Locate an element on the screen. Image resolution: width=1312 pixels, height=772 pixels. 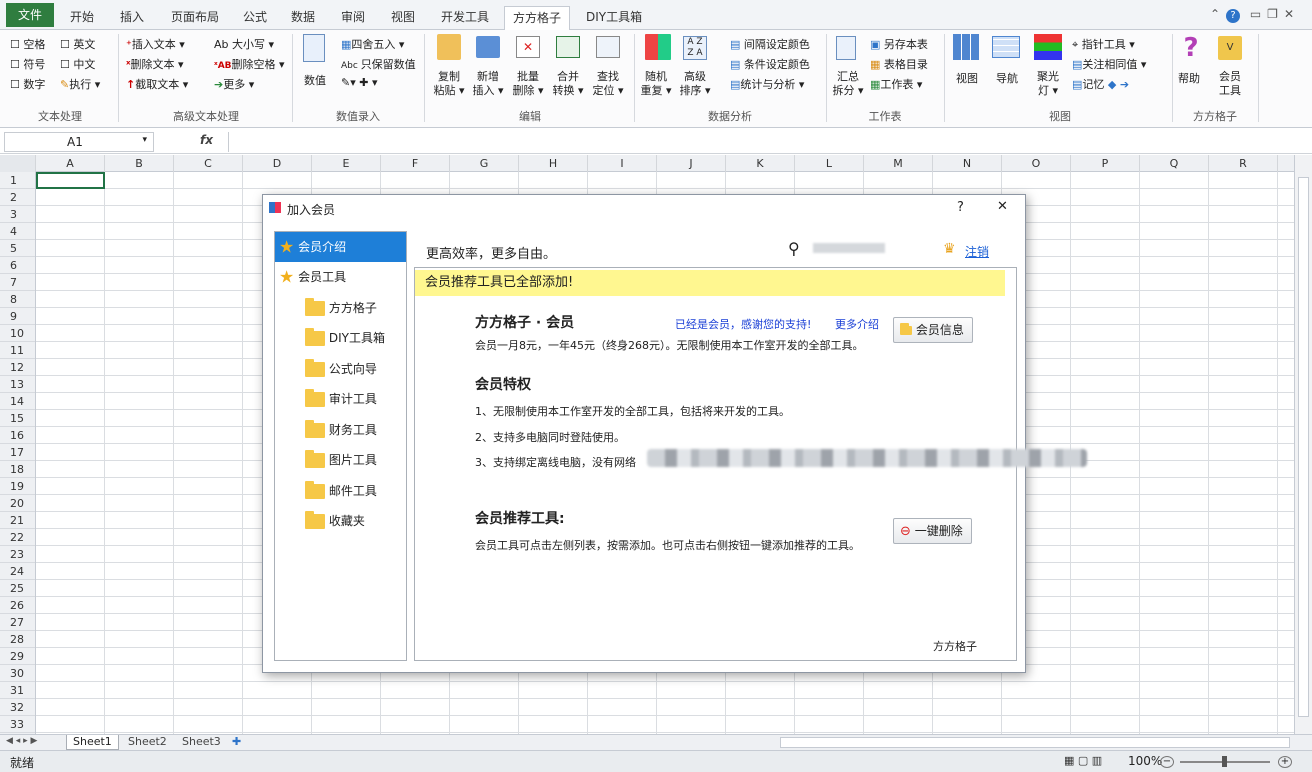
tab-ffgz: 方方格子 is located at coordinates (537, 18).